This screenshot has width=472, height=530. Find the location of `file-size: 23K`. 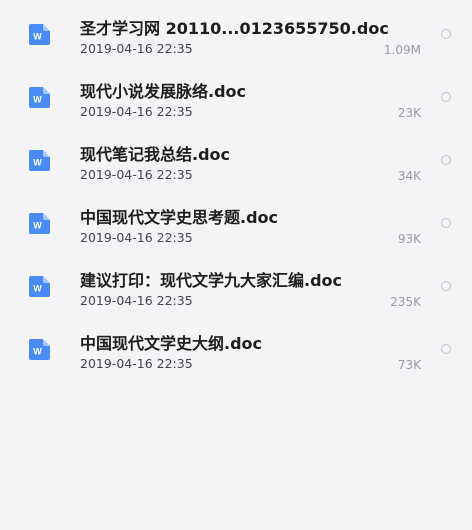

file-size: 23K is located at coordinates (409, 113).